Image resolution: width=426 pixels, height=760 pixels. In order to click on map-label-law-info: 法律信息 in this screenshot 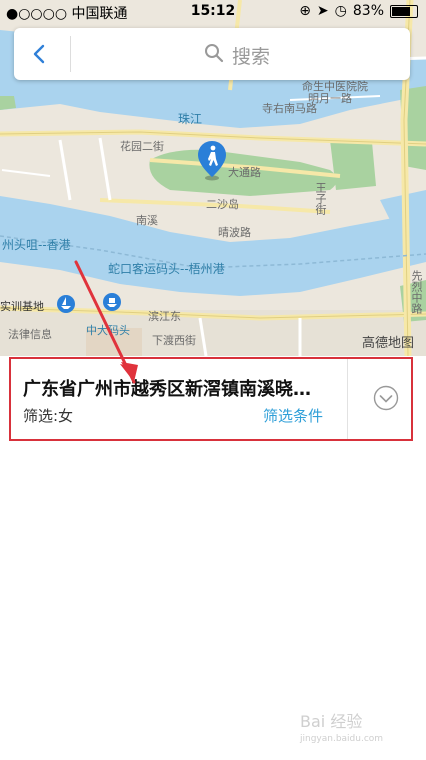, I will do `click(30, 334)`.